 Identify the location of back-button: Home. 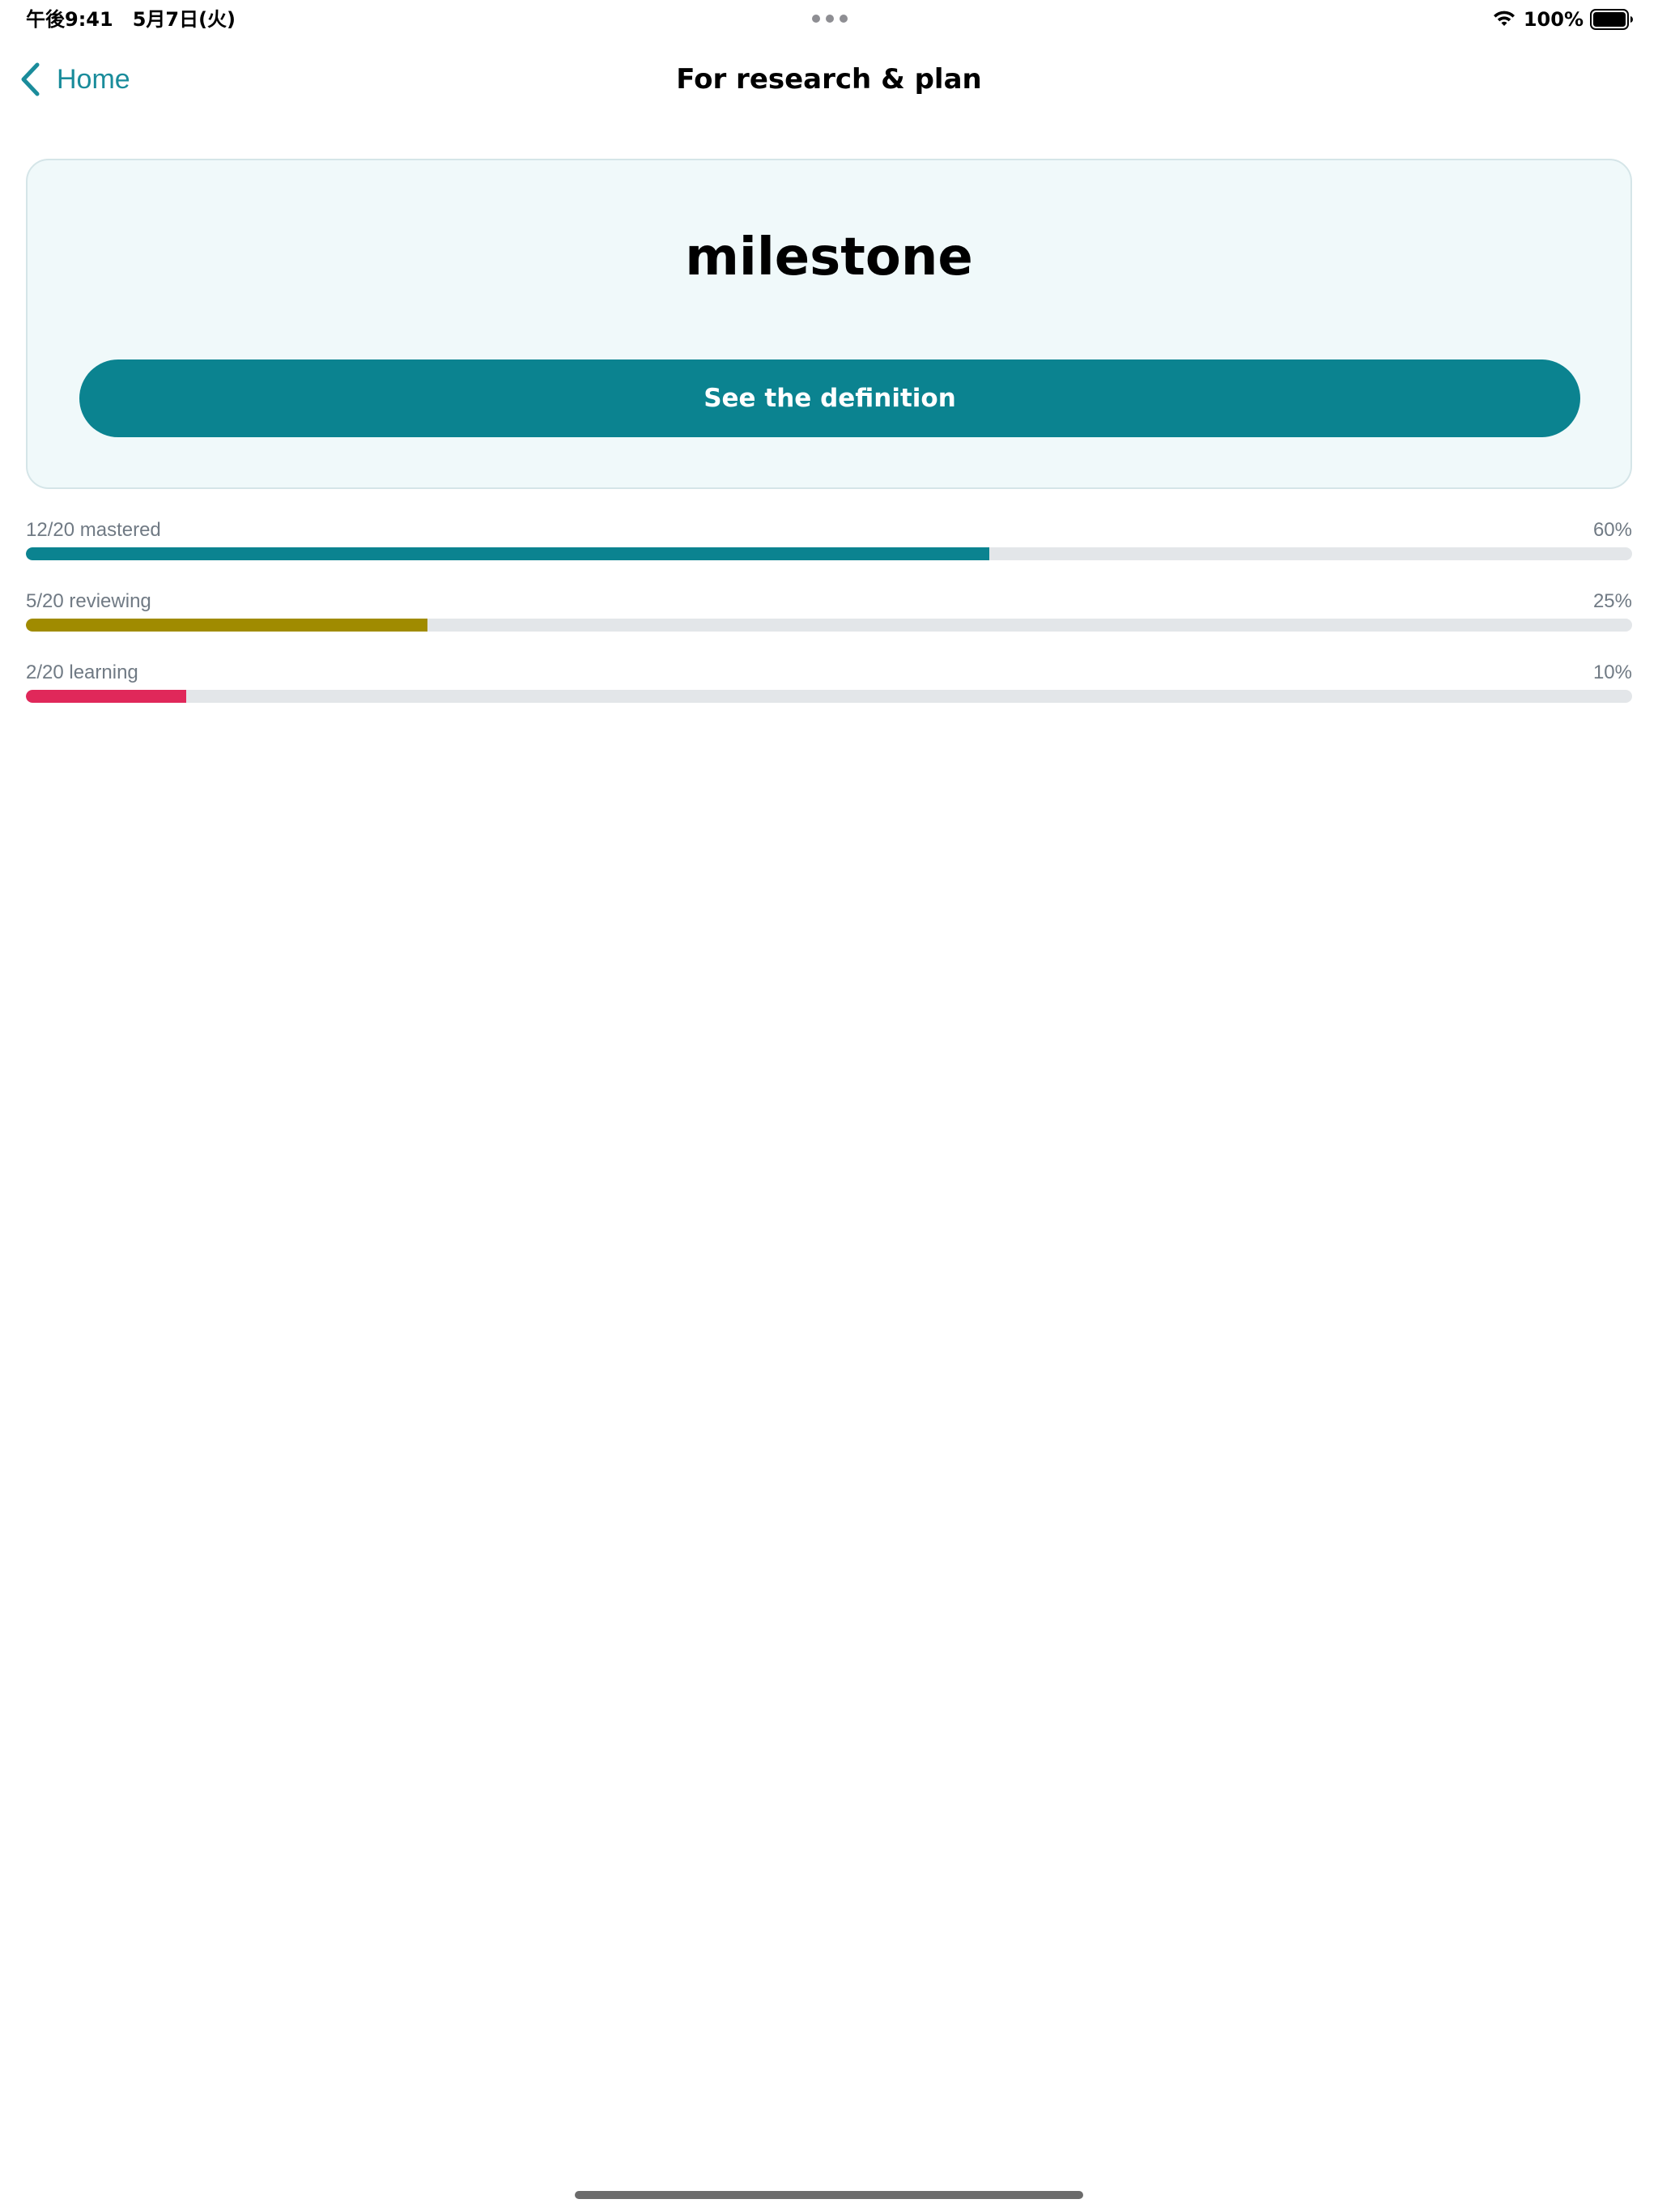
(74, 79).